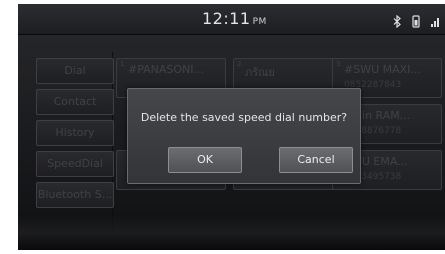 The width and height of the screenshot is (445, 254). I want to click on clock-ampm: PM, so click(259, 22).